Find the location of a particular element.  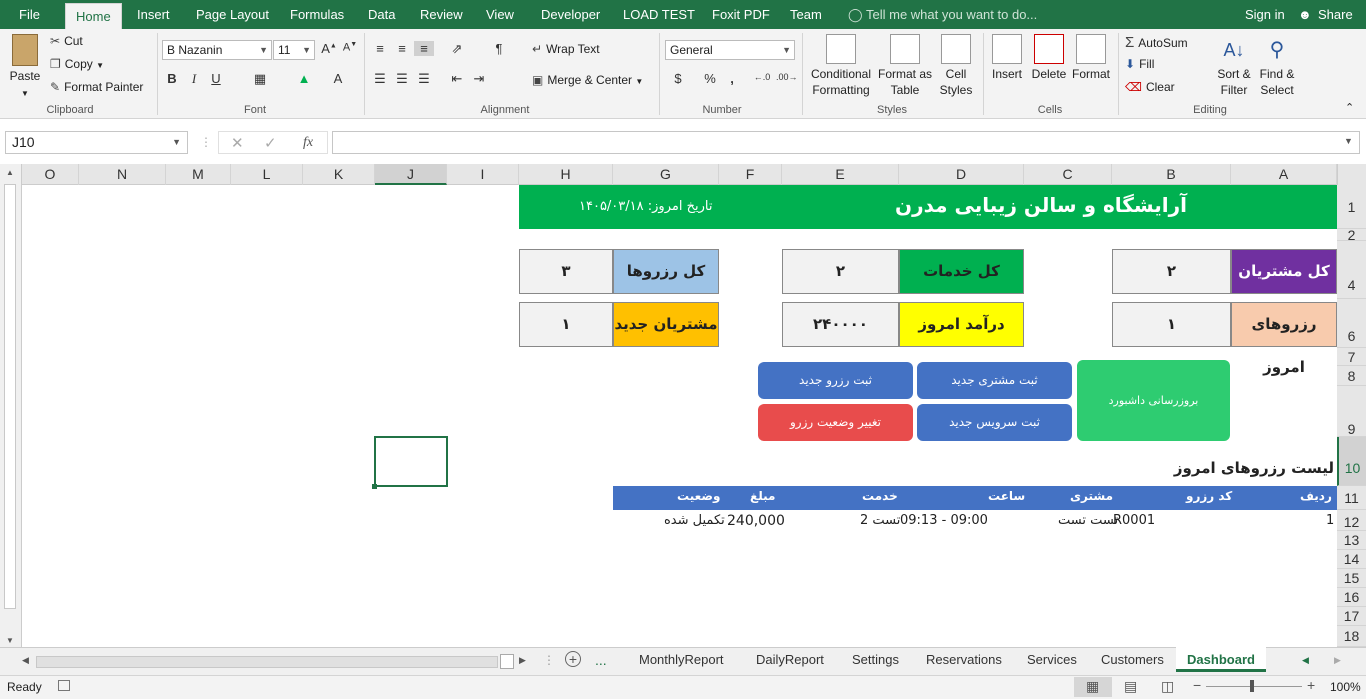

row-header-12: 12 is located at coordinates (1351, 520).